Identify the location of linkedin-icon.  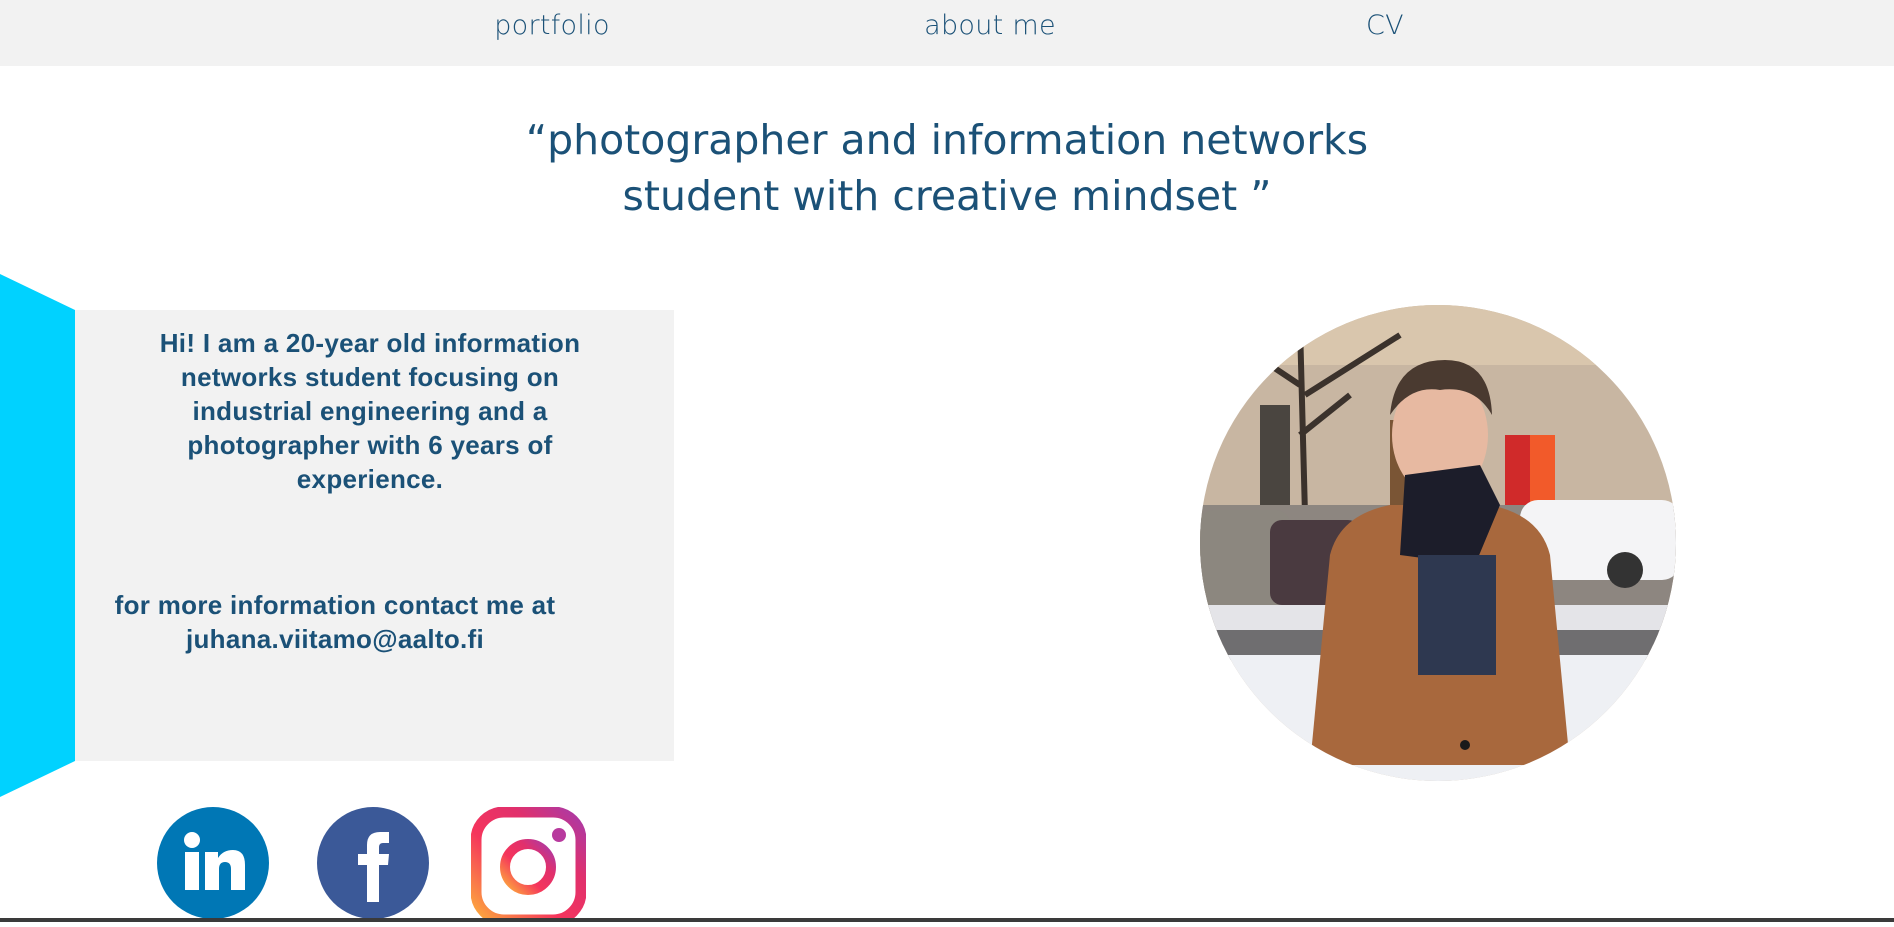
(213, 863).